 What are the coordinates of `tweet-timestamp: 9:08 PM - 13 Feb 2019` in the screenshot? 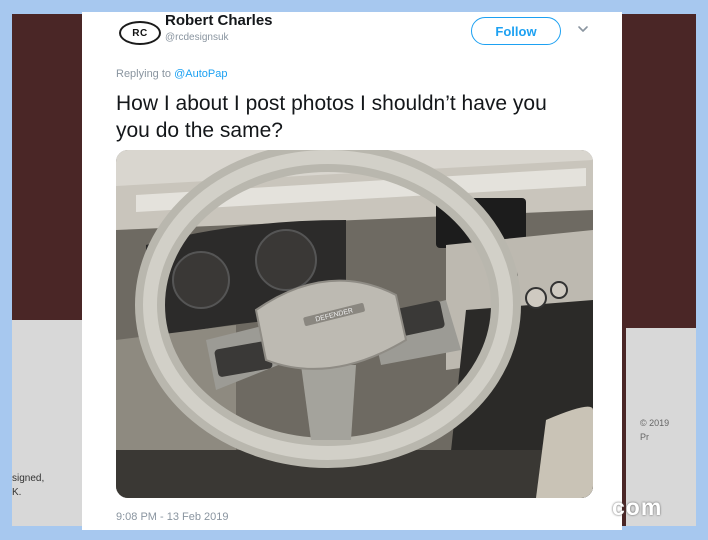 It's located at (172, 517).